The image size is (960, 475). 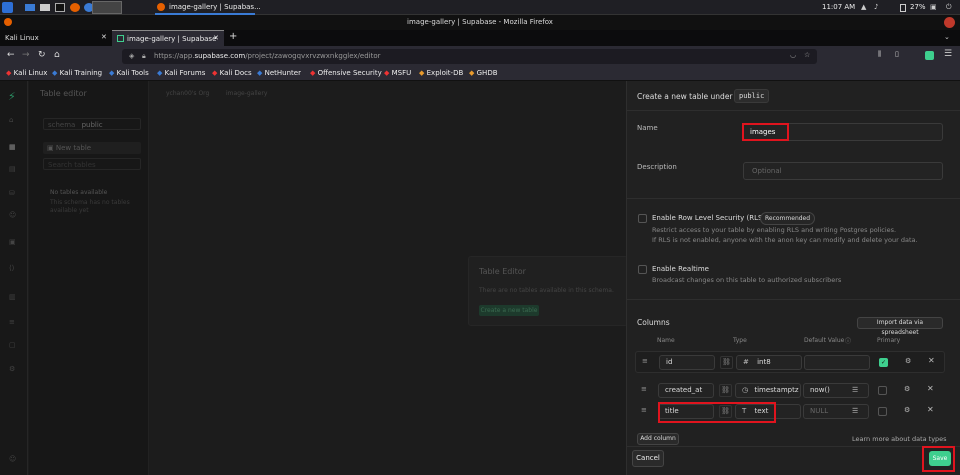 I want to click on notifications-icon: ▲, so click(x=863, y=7).